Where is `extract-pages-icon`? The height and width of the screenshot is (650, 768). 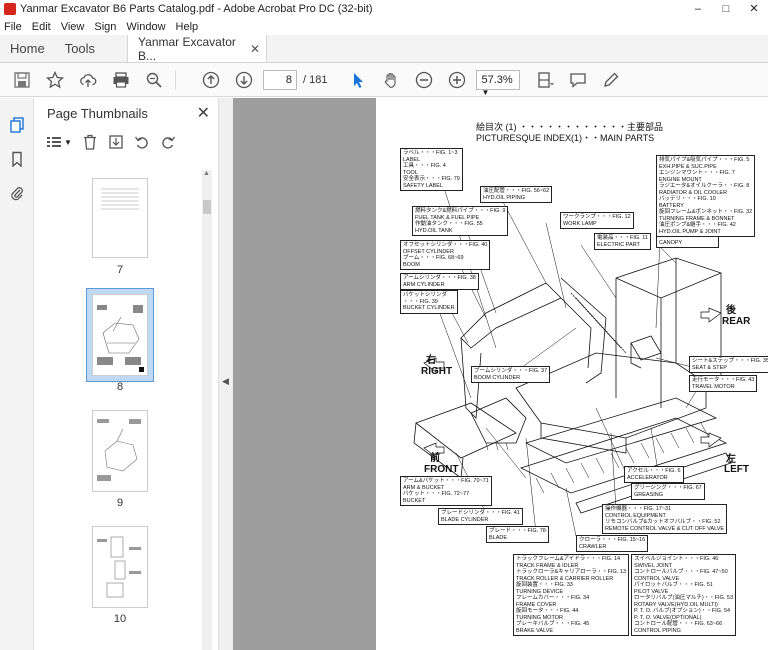 extract-pages-icon is located at coordinates (116, 142).